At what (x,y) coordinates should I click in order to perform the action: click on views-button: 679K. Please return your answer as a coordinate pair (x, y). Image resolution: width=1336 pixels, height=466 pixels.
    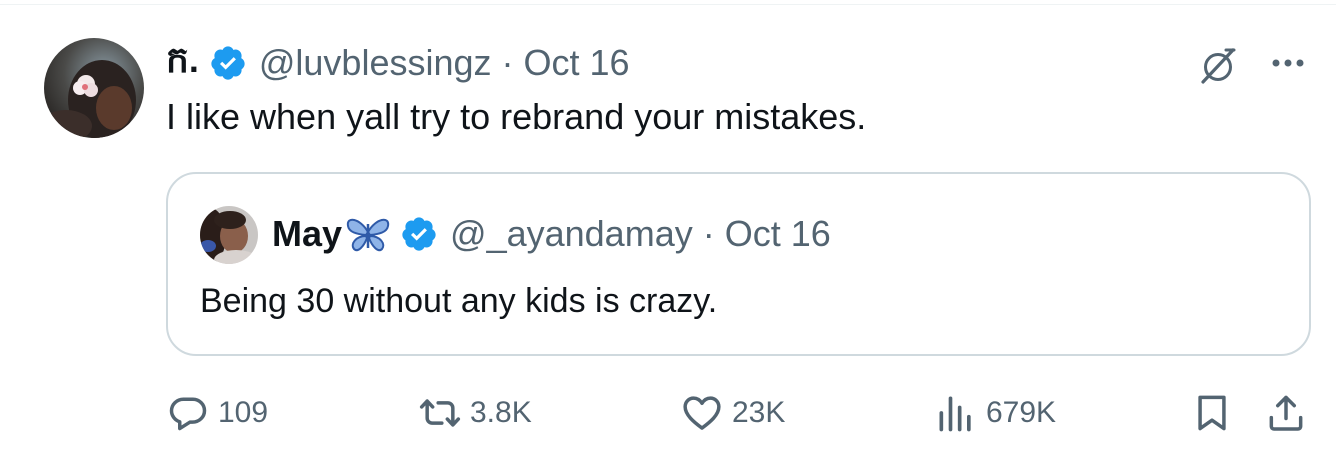
    Looking at the image, I should click on (995, 413).